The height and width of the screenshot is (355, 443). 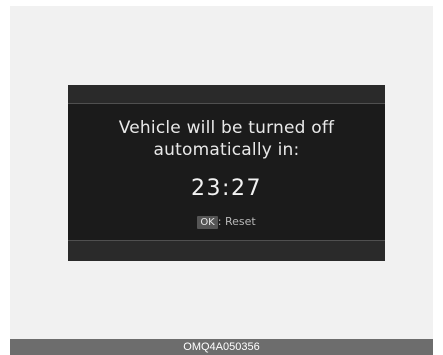 What do you see at coordinates (226, 128) in the screenshot?
I see `shutdown-message-line1: Vehicle will be turned off` at bounding box center [226, 128].